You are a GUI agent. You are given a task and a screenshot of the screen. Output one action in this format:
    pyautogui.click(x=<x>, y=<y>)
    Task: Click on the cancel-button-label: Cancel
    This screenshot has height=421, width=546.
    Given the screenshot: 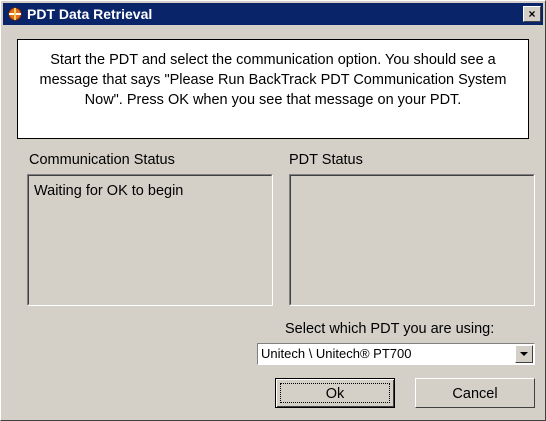 What is the action you would take?
    pyautogui.click(x=475, y=394)
    